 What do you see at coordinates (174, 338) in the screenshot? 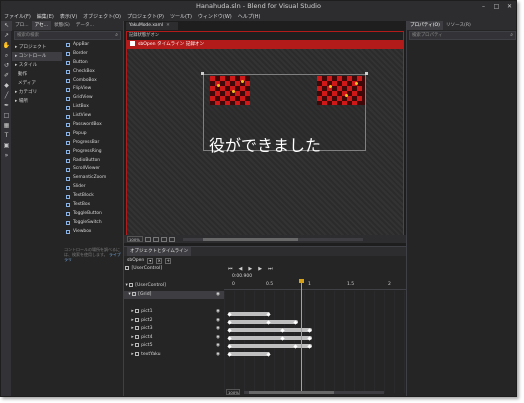
I see `tree-node-pict4: ▸ pict4 ◉` at bounding box center [174, 338].